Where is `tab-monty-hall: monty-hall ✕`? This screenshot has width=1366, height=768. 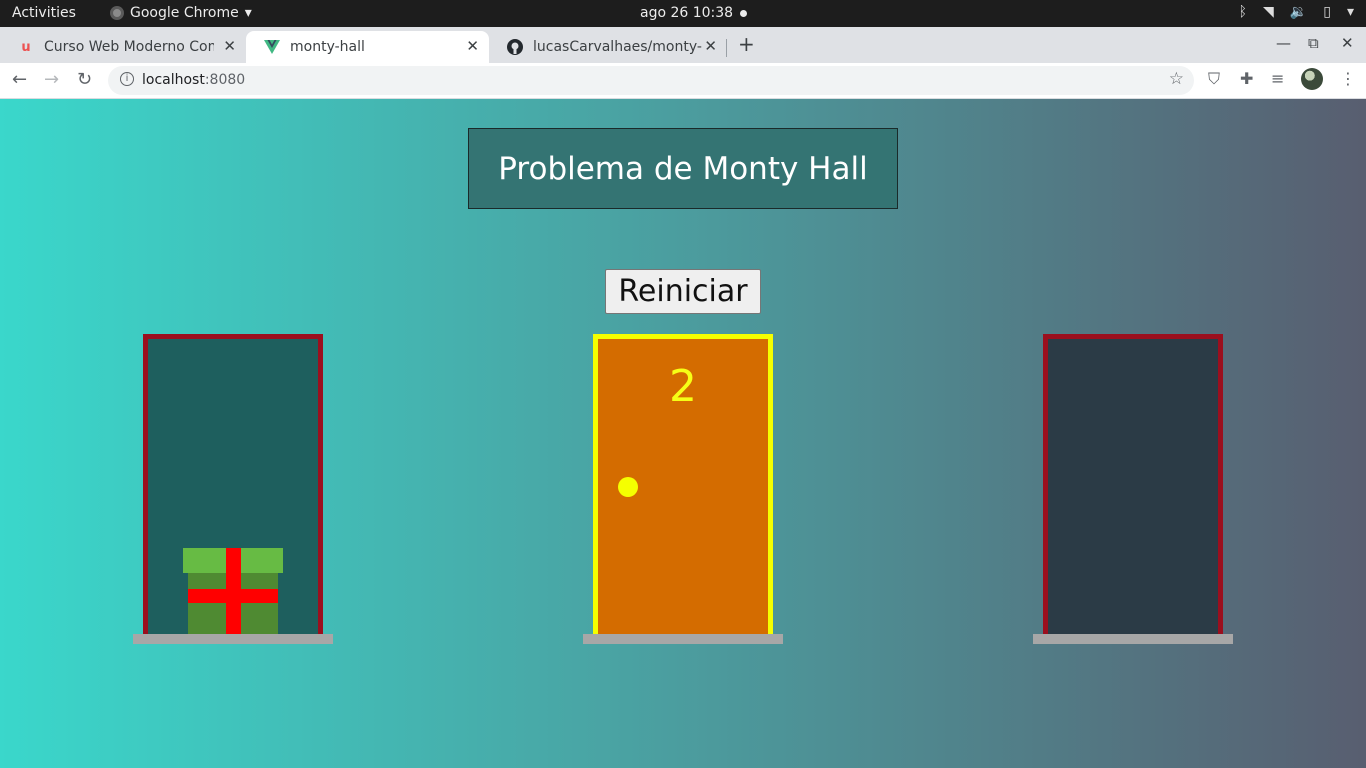
tab-monty-hall: monty-hall ✕ is located at coordinates (367, 47).